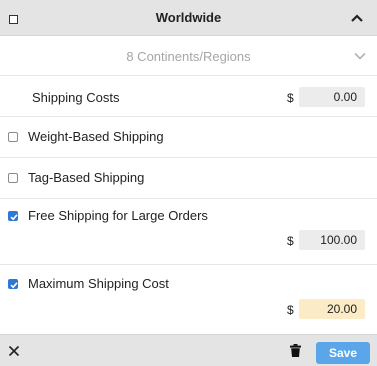 The image size is (377, 366). Describe the element at coordinates (96, 136) in the screenshot. I see `weight-based-label: Weight-Based Shipping` at that location.